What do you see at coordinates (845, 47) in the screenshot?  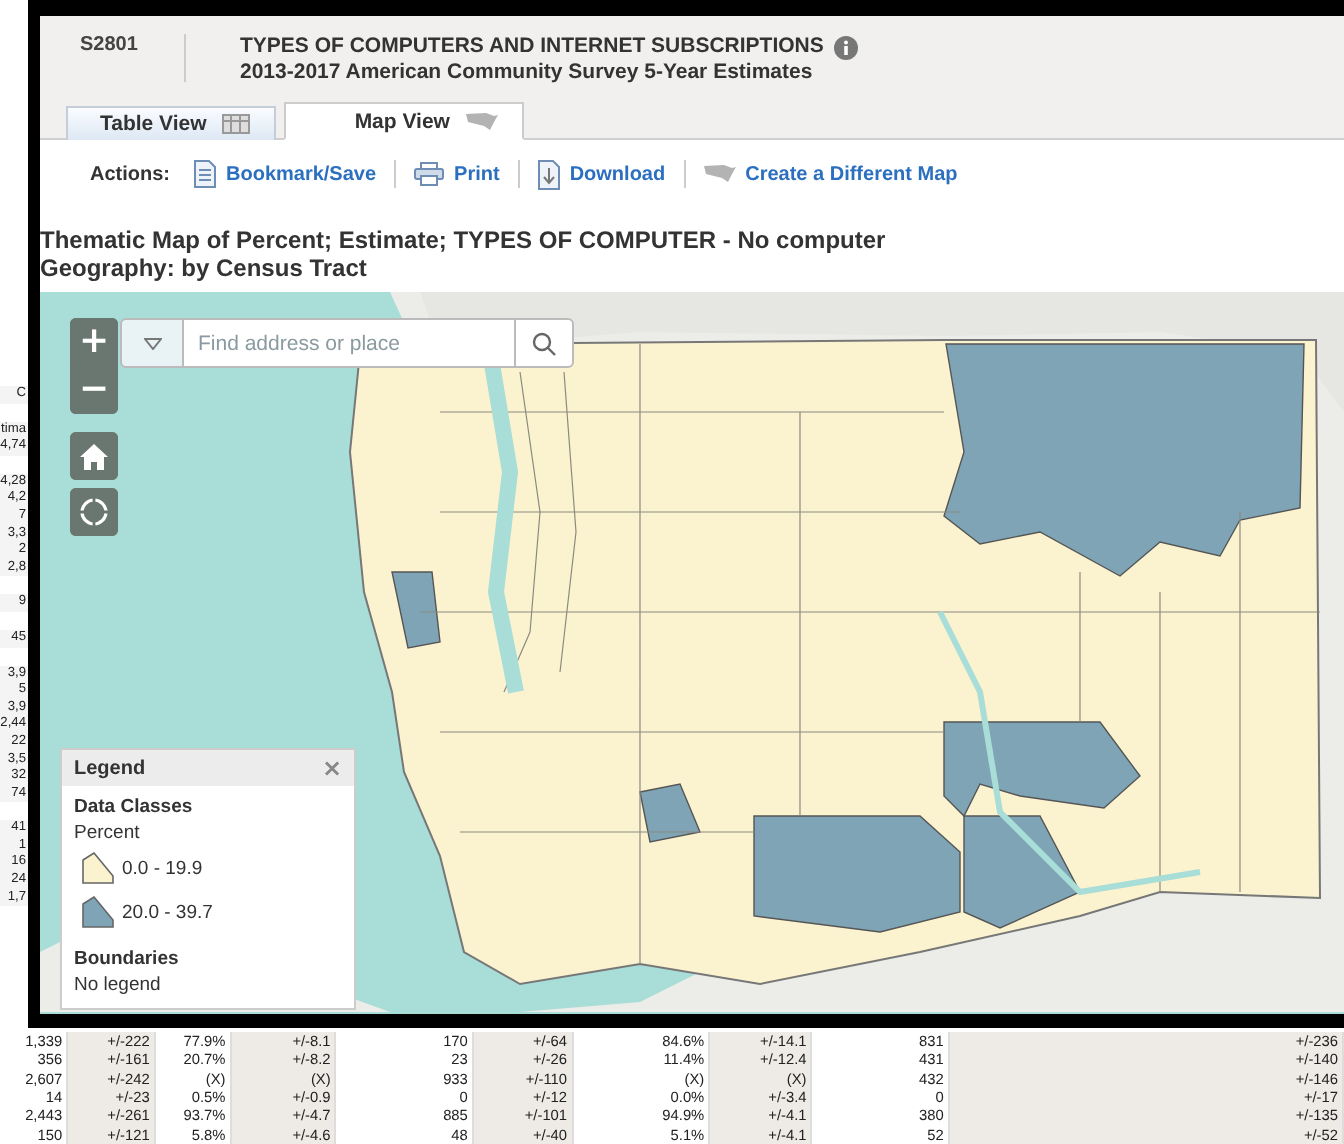 I see `info-icon` at bounding box center [845, 47].